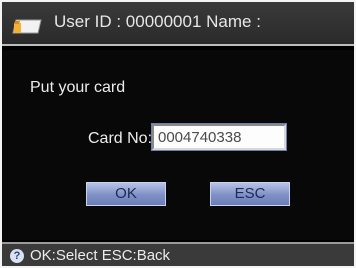 The width and height of the screenshot is (356, 268). Describe the element at coordinates (78, 87) in the screenshot. I see `prompt-text: Put your card` at that location.